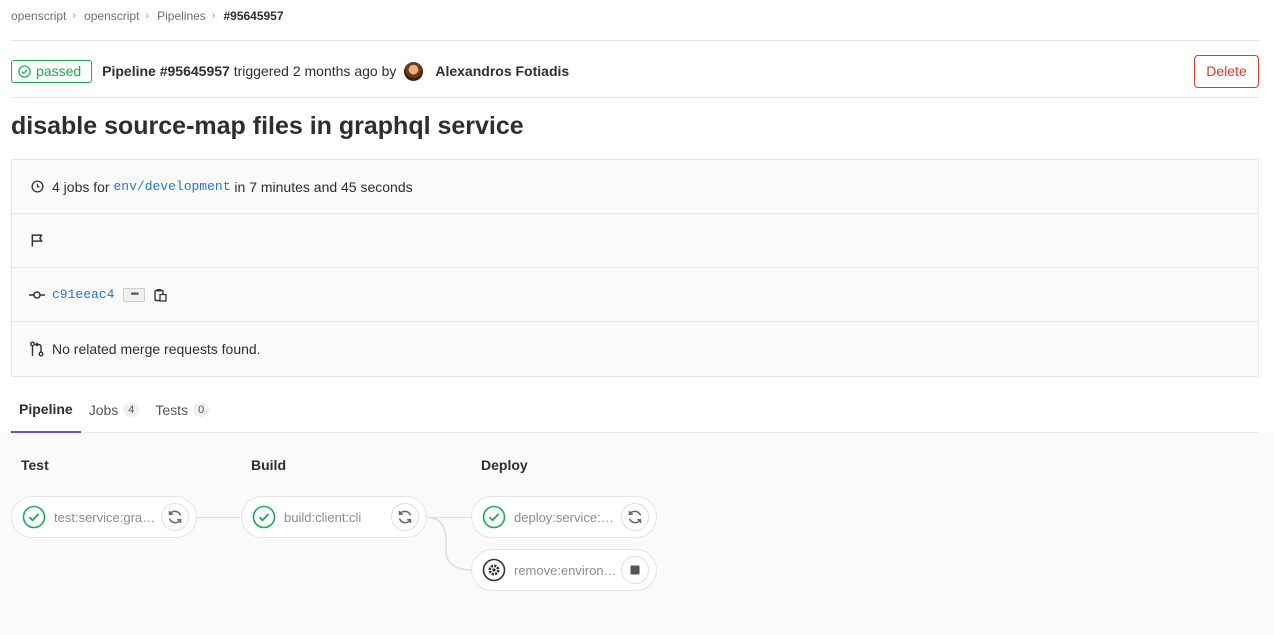 The image size is (1274, 635). What do you see at coordinates (156, 349) in the screenshot?
I see `merge-requests-text: No related merge requests found.` at bounding box center [156, 349].